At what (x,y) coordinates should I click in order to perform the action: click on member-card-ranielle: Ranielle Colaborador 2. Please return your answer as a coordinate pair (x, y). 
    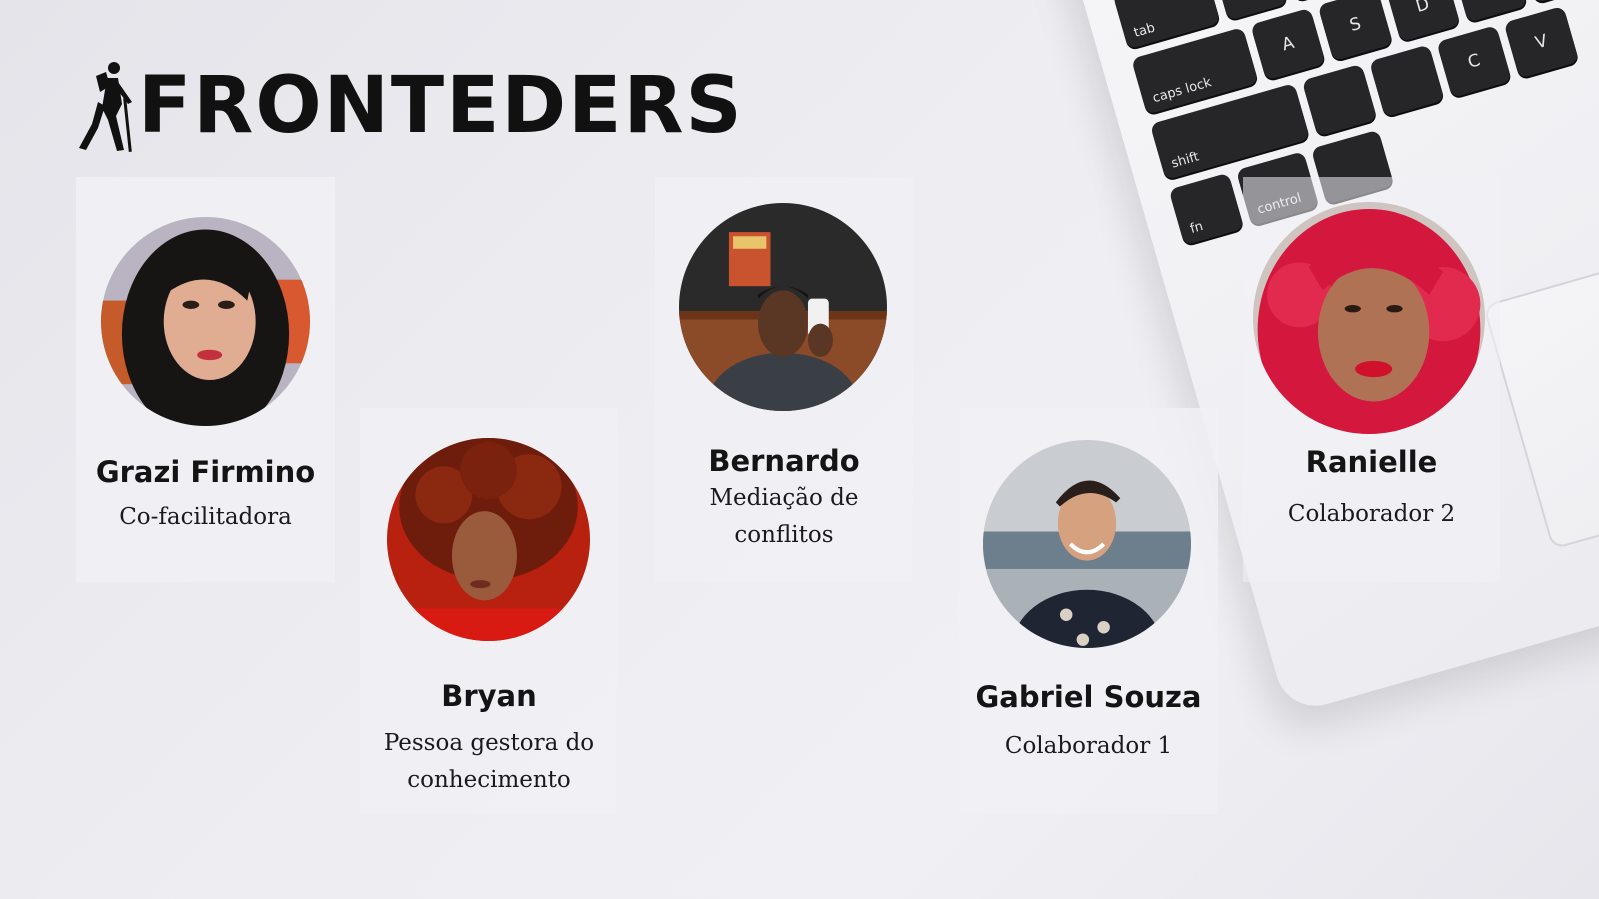
    Looking at the image, I should click on (1371, 379).